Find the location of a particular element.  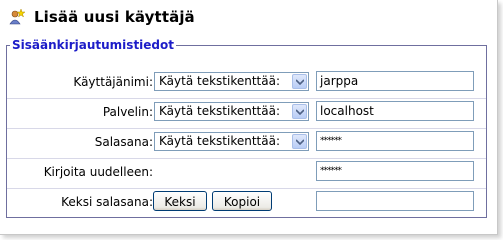

retype-password-input: ****** is located at coordinates (395, 171).